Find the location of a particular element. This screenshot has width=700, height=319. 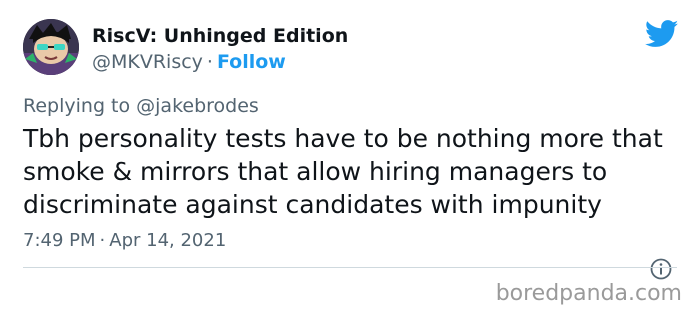

avatar is located at coordinates (51, 47).